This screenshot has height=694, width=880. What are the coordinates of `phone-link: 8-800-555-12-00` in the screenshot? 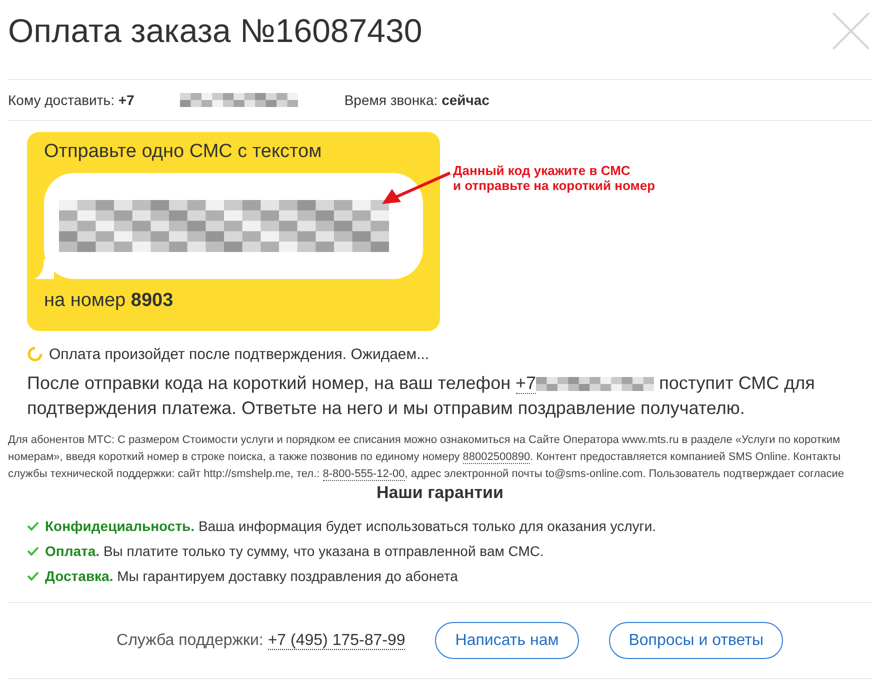 It's located at (363, 474).